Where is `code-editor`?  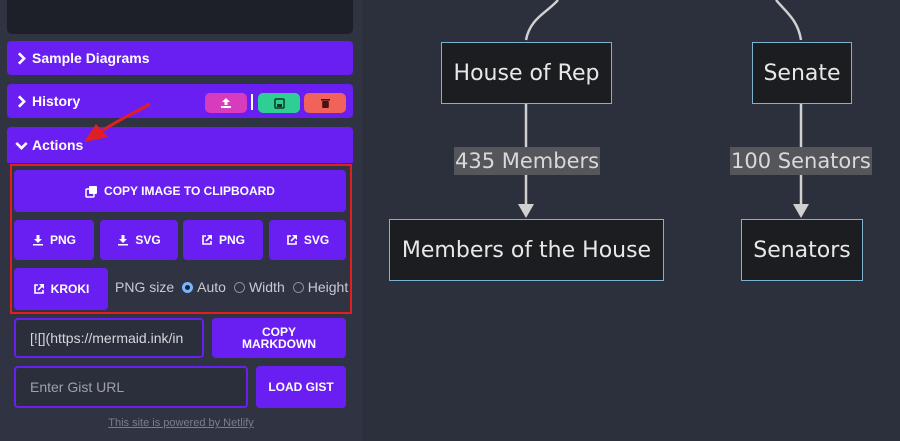 code-editor is located at coordinates (180, 17).